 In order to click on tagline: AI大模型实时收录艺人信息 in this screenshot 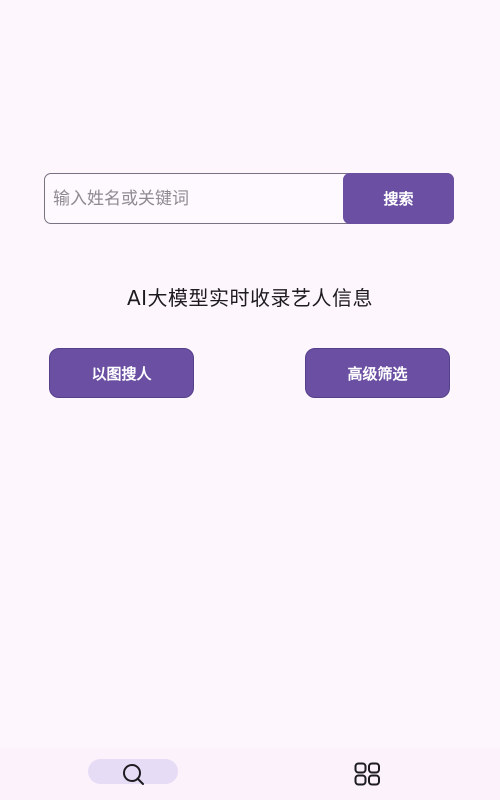, I will do `click(250, 298)`.